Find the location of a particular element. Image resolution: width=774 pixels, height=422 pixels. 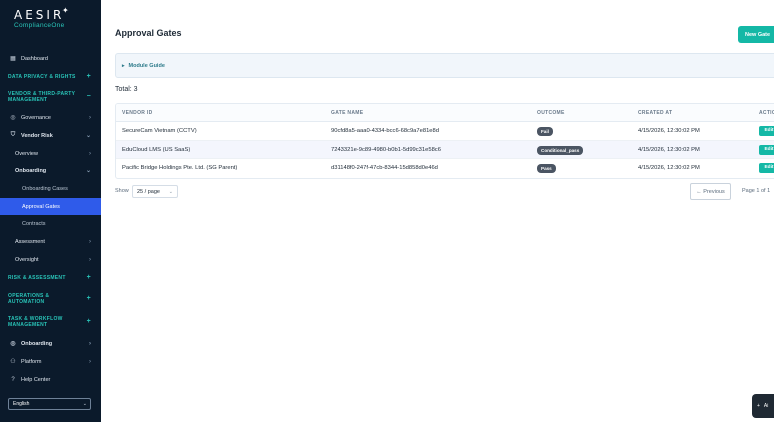

gate-name-cell: 7243321e-9c89-4980-b0b1-5d99c31e58c6 is located at coordinates (386, 149).